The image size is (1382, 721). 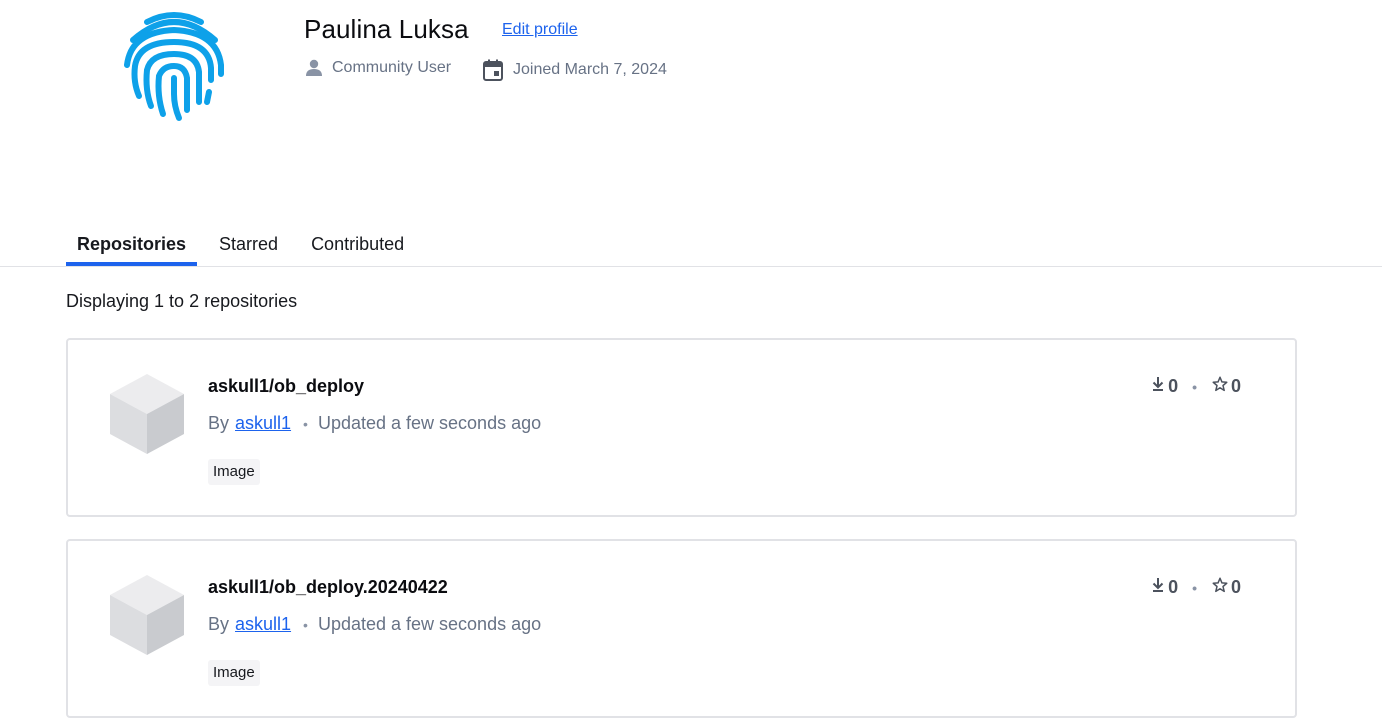 What do you see at coordinates (328, 587) in the screenshot?
I see `repository-name: askull1/ob_deploy.20240422` at bounding box center [328, 587].